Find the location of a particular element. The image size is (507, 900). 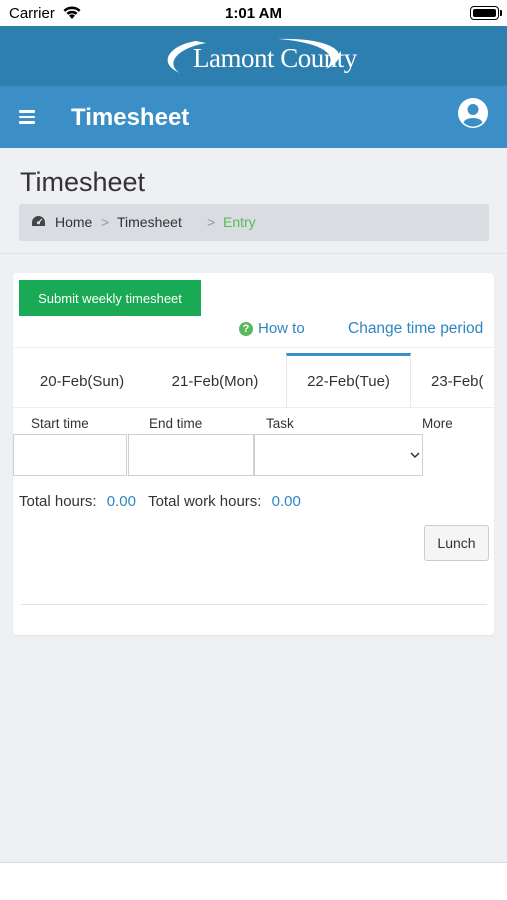

start-time-label: Start time is located at coordinates (60, 423).